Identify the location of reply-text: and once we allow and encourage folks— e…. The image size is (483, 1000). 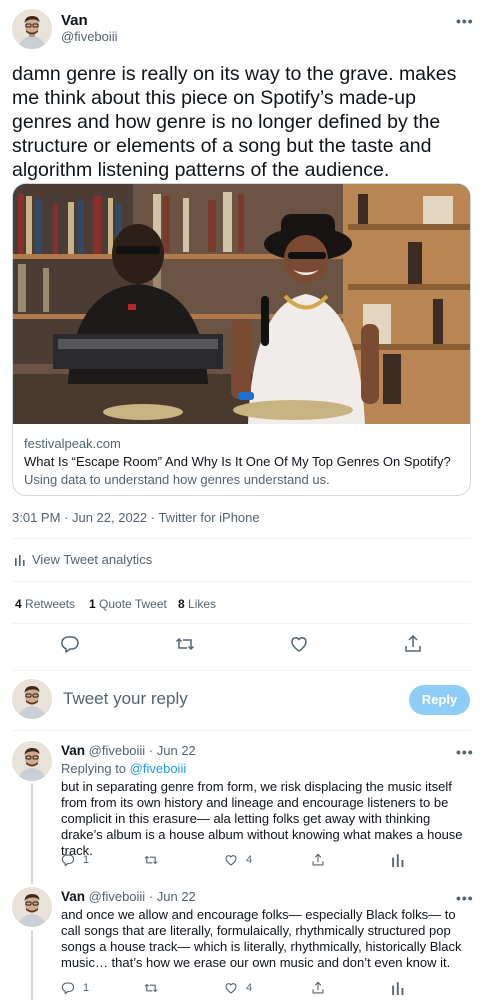
(261, 938).